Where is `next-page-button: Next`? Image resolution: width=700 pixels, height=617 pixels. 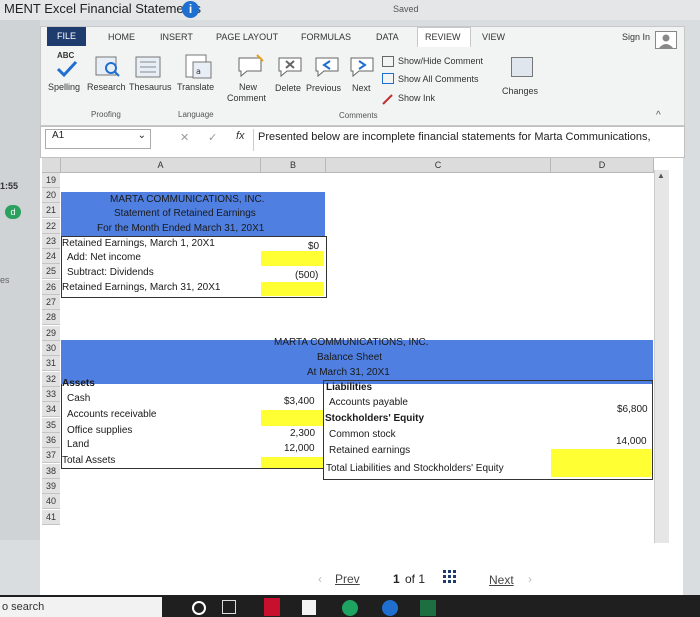
next-page-button: Next is located at coordinates (501, 580).